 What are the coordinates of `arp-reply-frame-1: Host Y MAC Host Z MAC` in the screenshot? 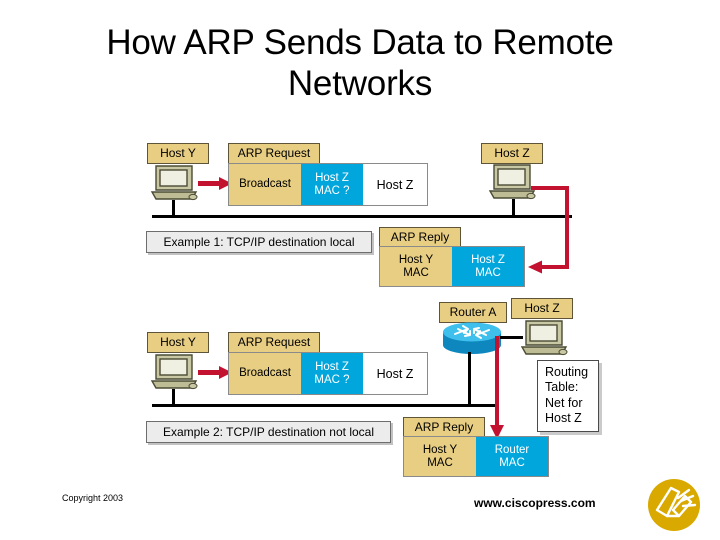 It's located at (452, 266).